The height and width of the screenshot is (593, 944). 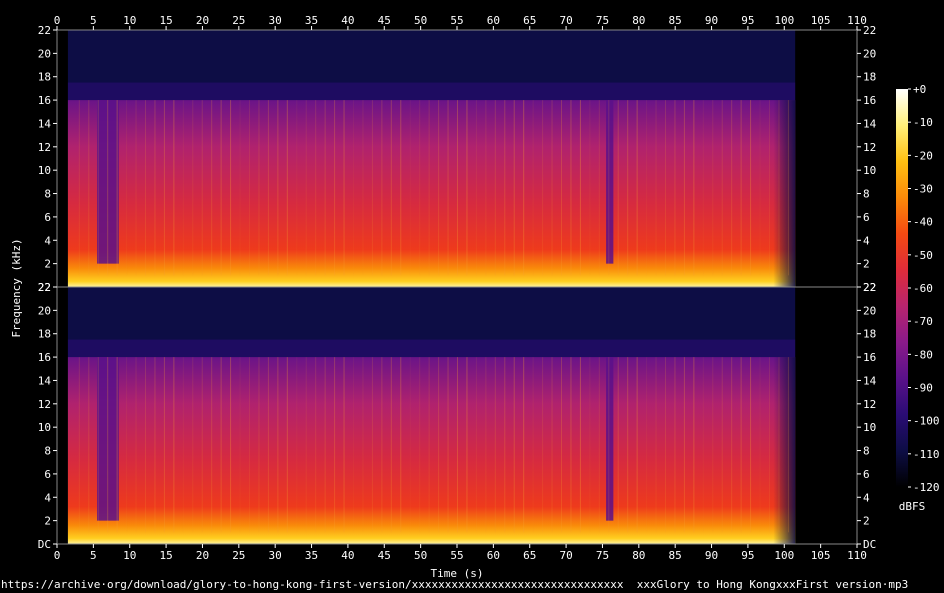 What do you see at coordinates (47, 264) in the screenshot?
I see `y-tick-label: 2` at bounding box center [47, 264].